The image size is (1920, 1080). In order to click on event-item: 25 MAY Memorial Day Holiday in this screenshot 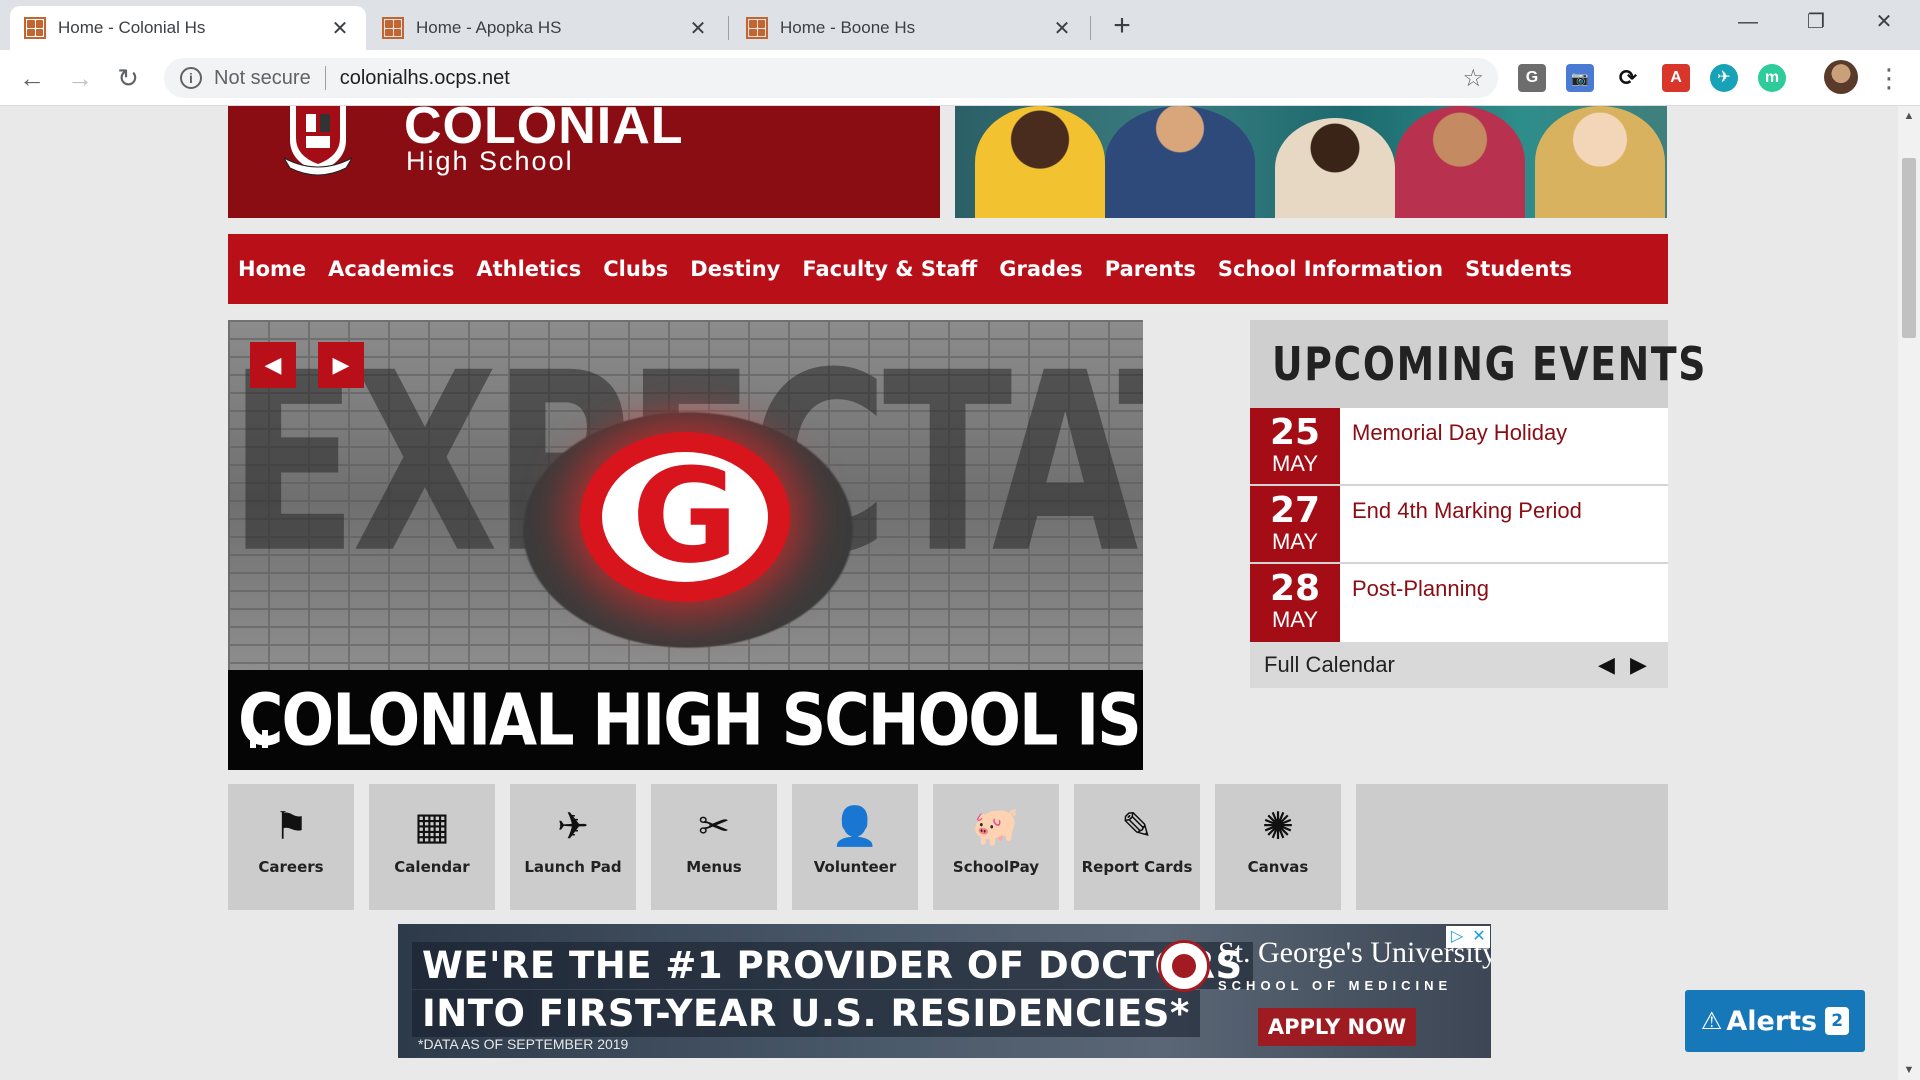, I will do `click(1459, 447)`.